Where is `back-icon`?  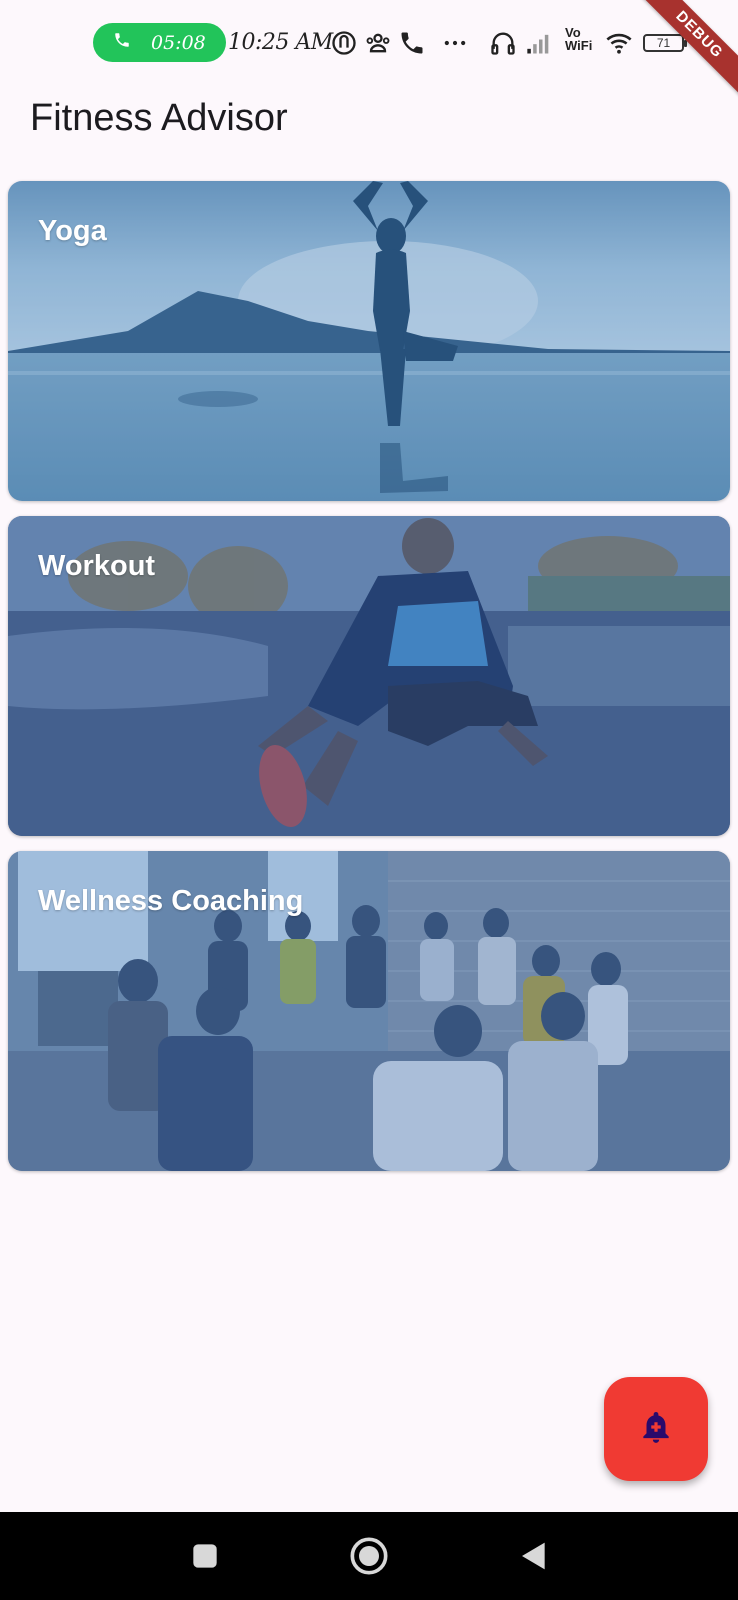
back-icon is located at coordinates (534, 1556).